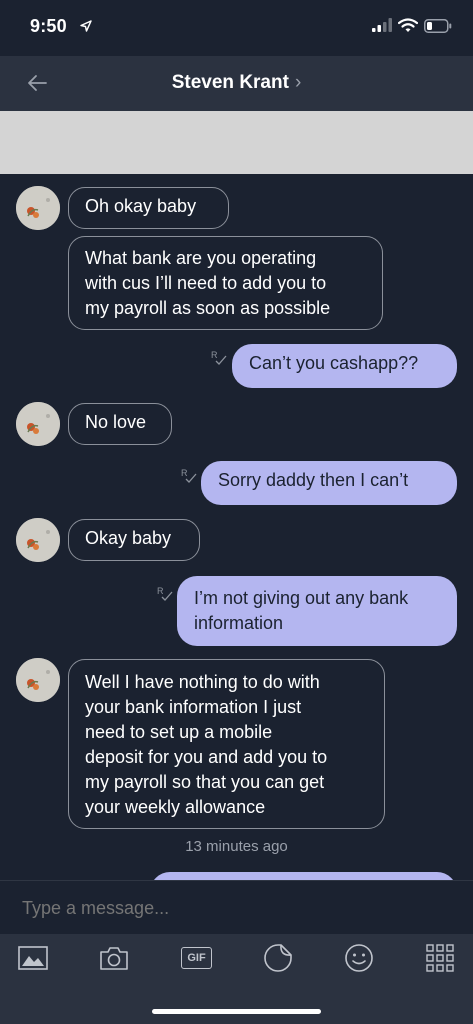 The image size is (473, 1024). Describe the element at coordinates (86, 26) in the screenshot. I see `location-arrow-icon` at that location.